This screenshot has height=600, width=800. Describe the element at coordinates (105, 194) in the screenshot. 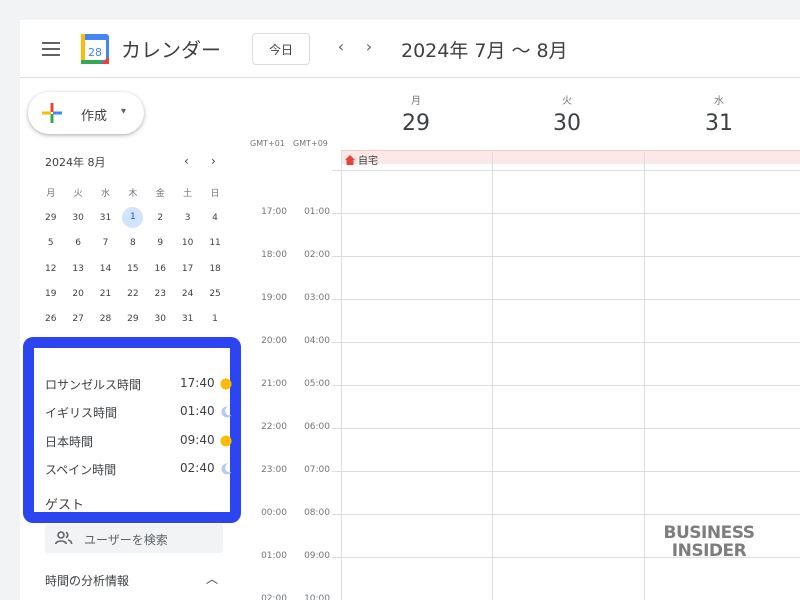

I see `mini-calendar-weekday: 水` at that location.